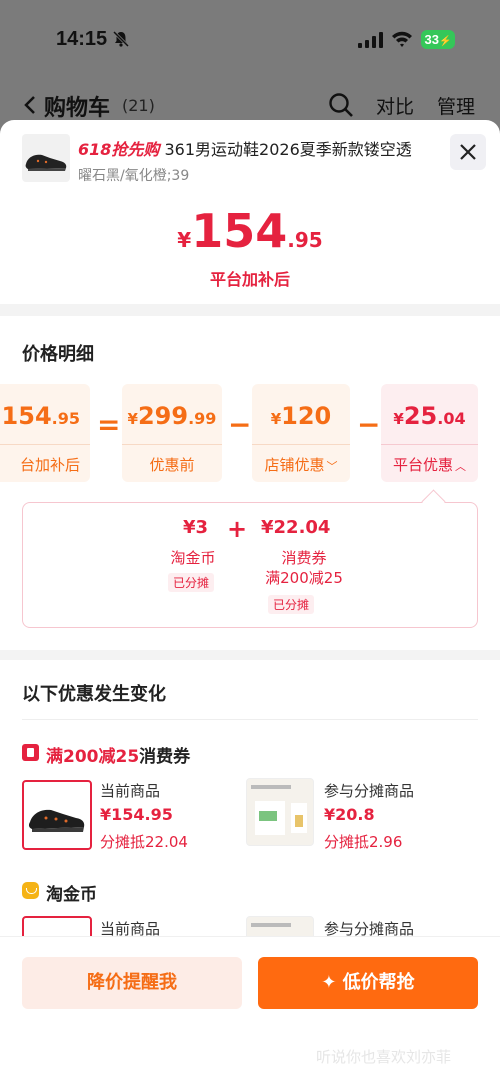 The width and height of the screenshot is (500, 1087). I want to click on plus-sign: +, so click(237, 529).